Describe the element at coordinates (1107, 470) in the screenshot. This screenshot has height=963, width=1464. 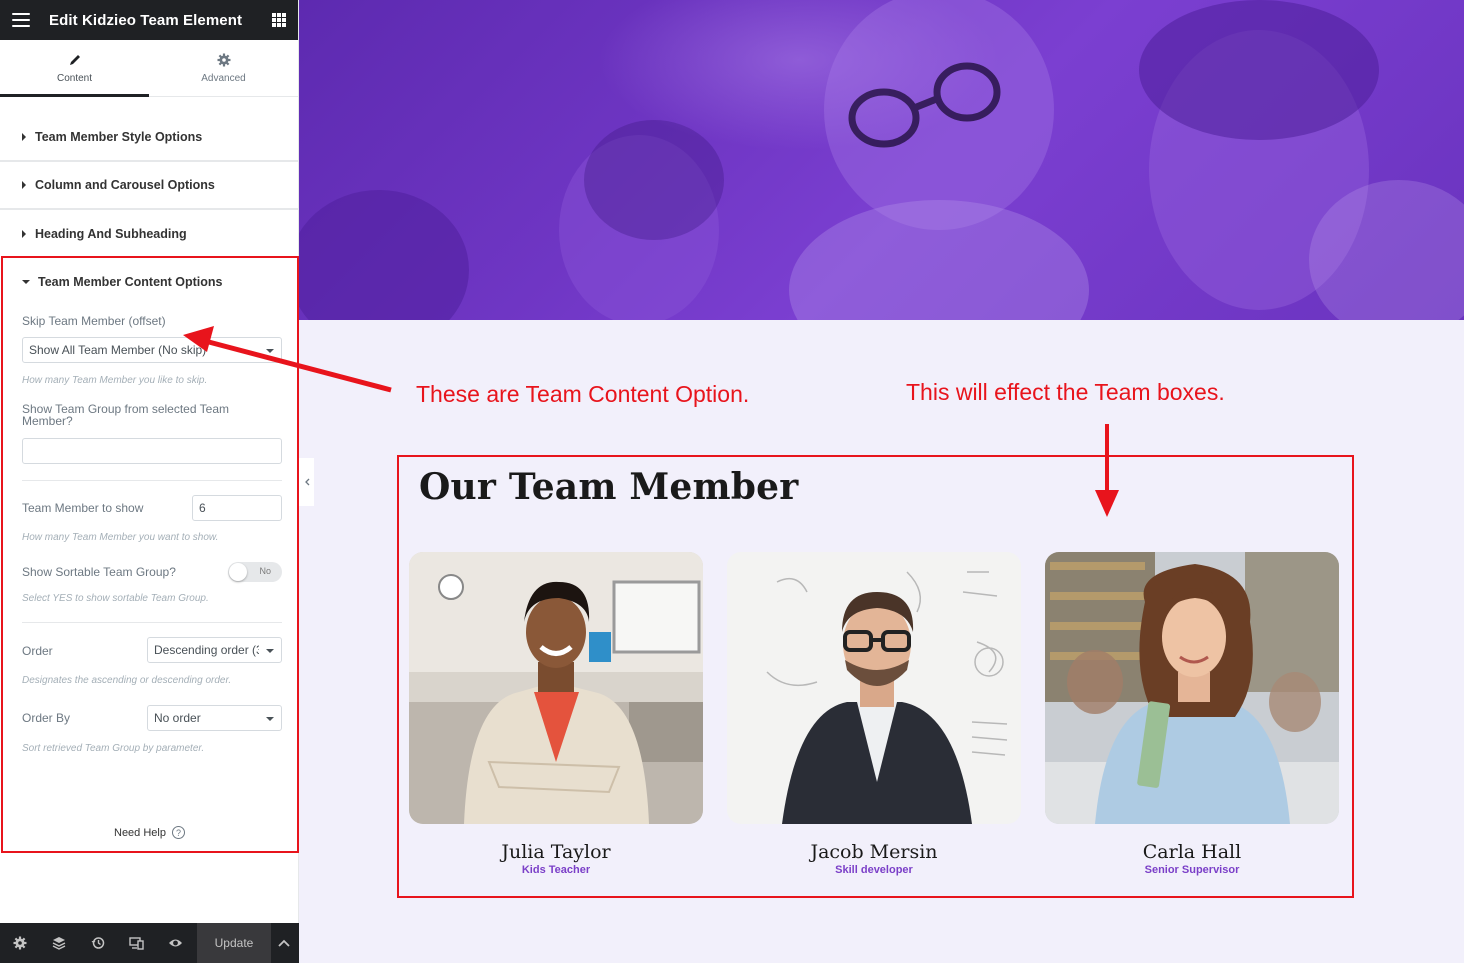
I see `arrow-down-annotation` at that location.